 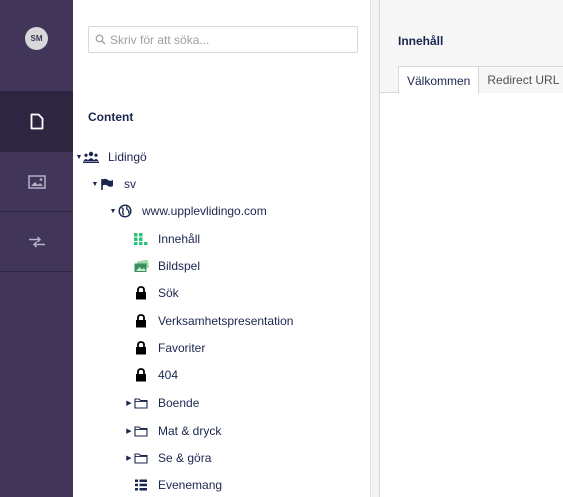 I want to click on tree-node-lidingo: ▼ Lidingö, so click(x=111, y=157).